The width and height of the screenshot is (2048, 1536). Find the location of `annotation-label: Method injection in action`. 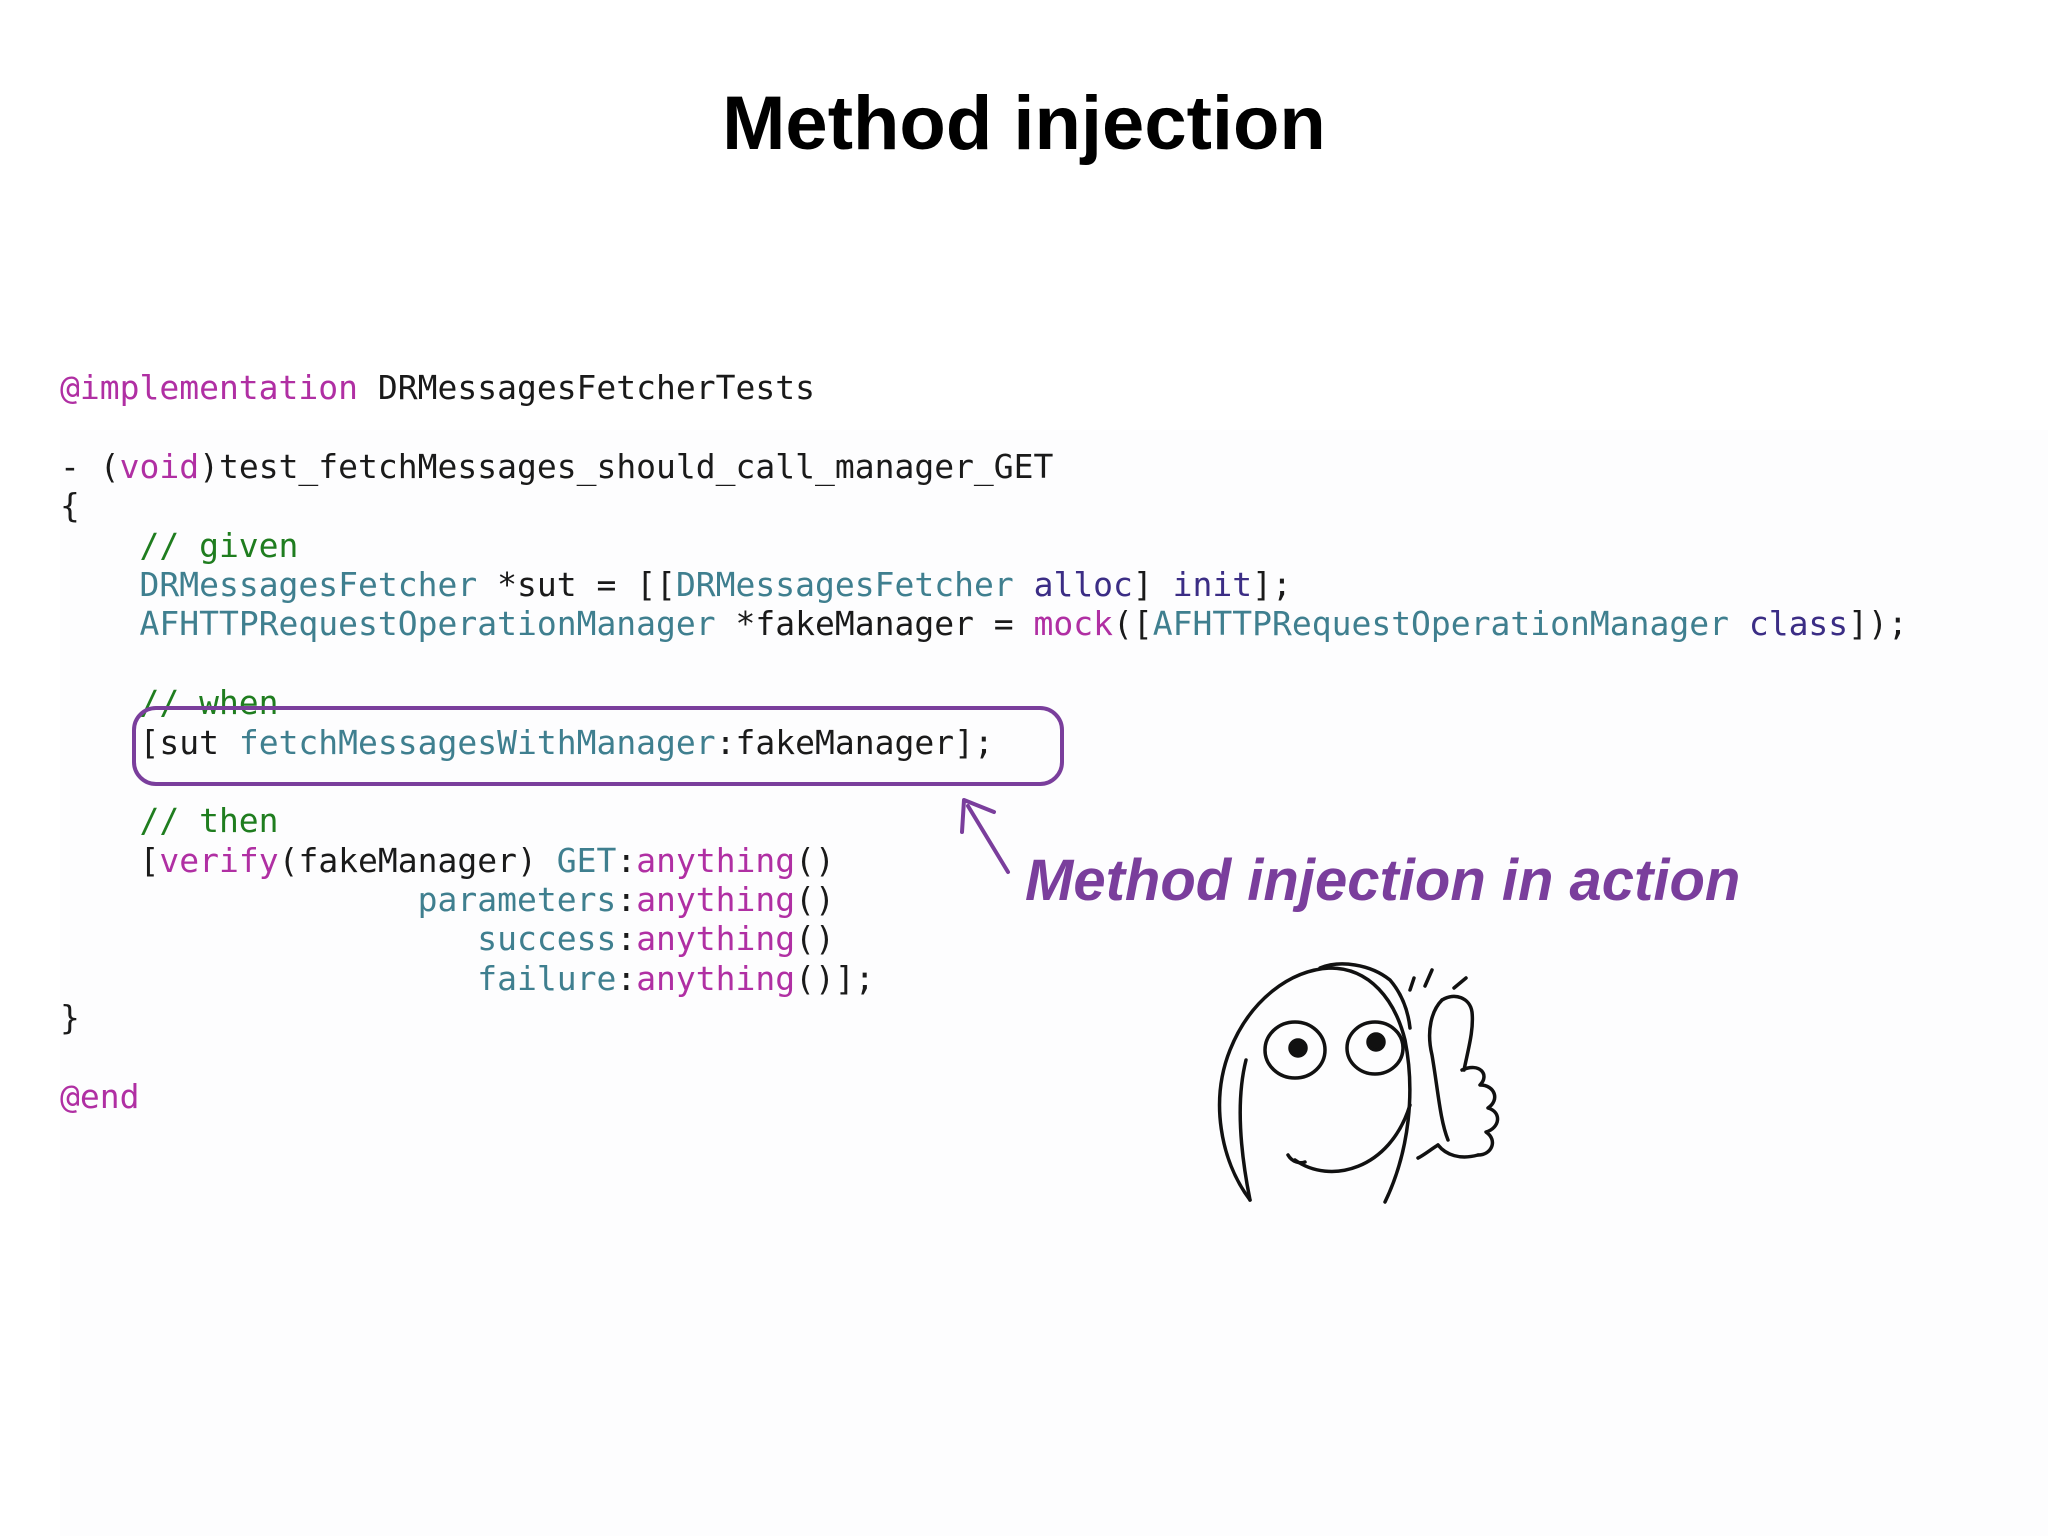

annotation-label: Method injection in action is located at coordinates (1383, 880).